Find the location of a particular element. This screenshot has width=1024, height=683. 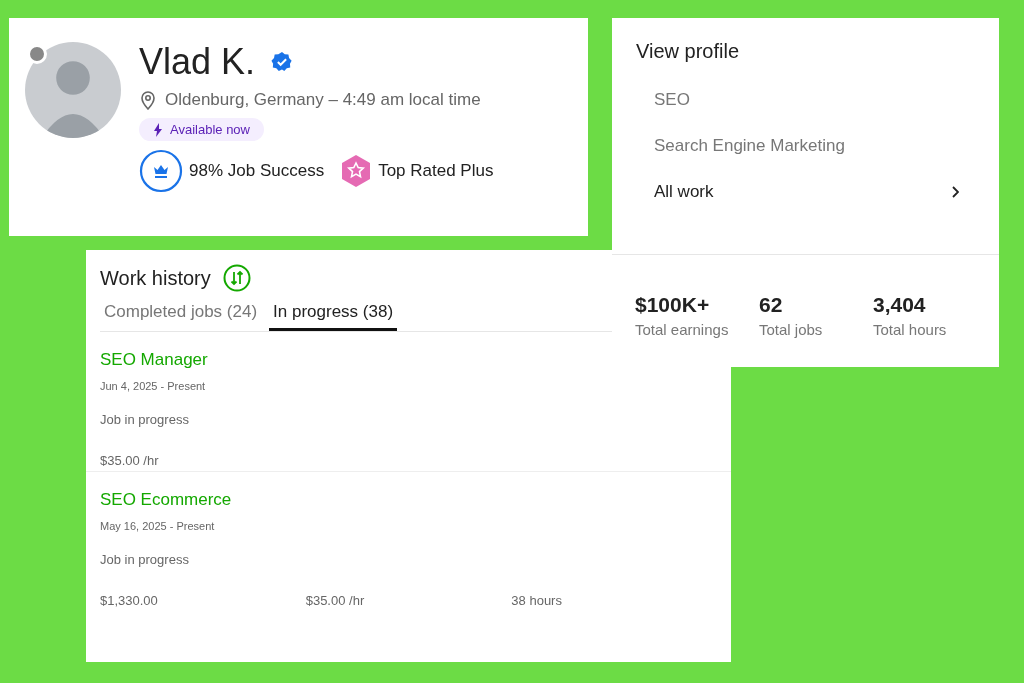

stat-value: $100K+ is located at coordinates (673, 305).